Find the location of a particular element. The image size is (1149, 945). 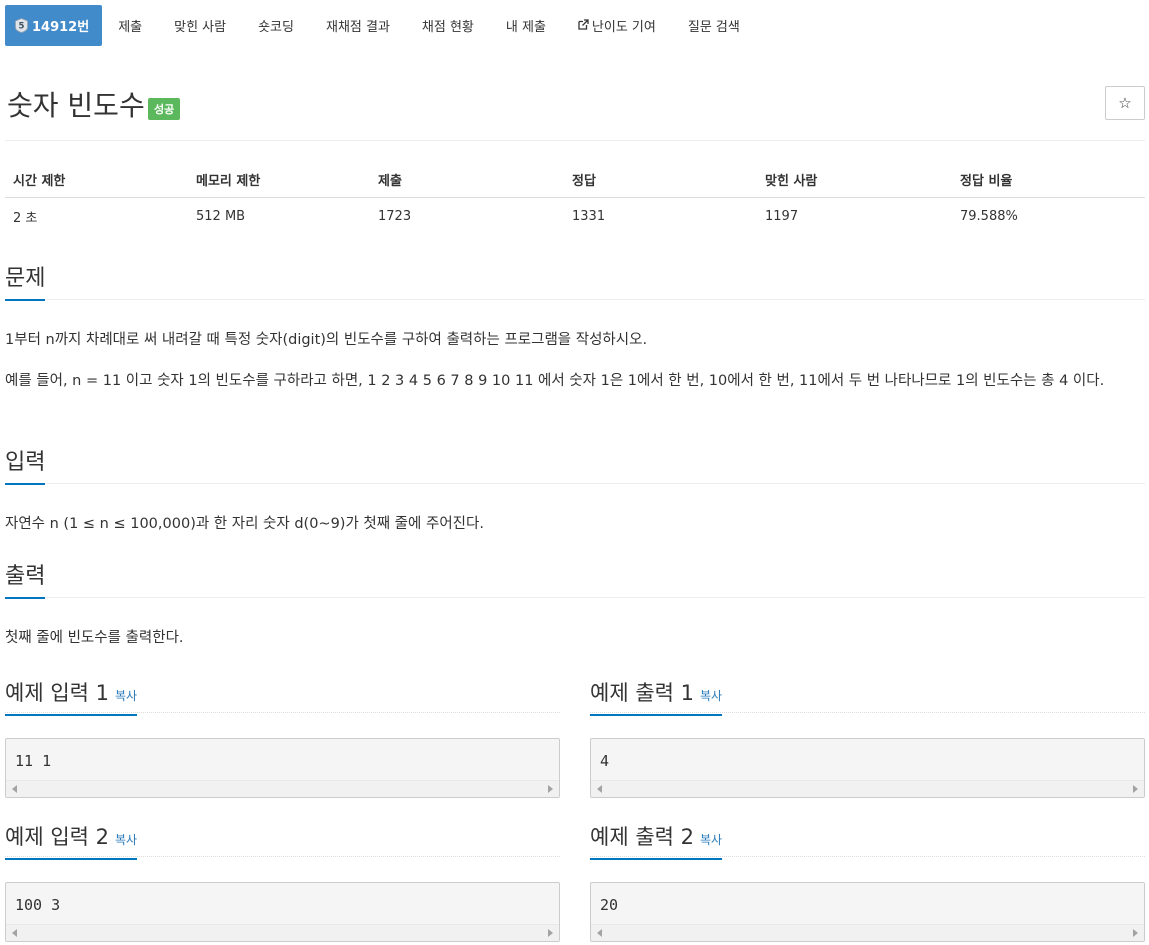

external-link-icon is located at coordinates (583, 25).